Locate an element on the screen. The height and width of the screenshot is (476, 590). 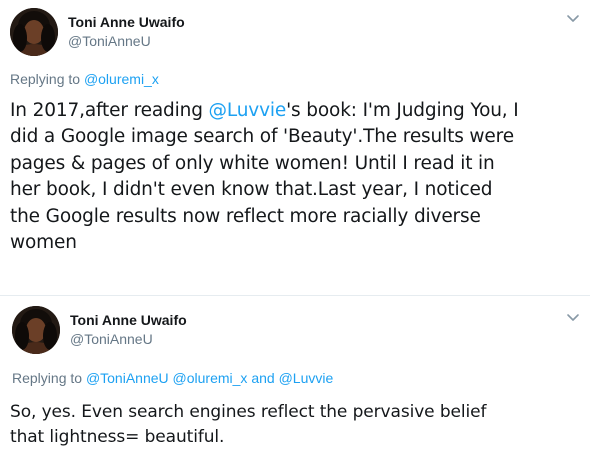
mention-link: @Luvvie is located at coordinates (248, 110).